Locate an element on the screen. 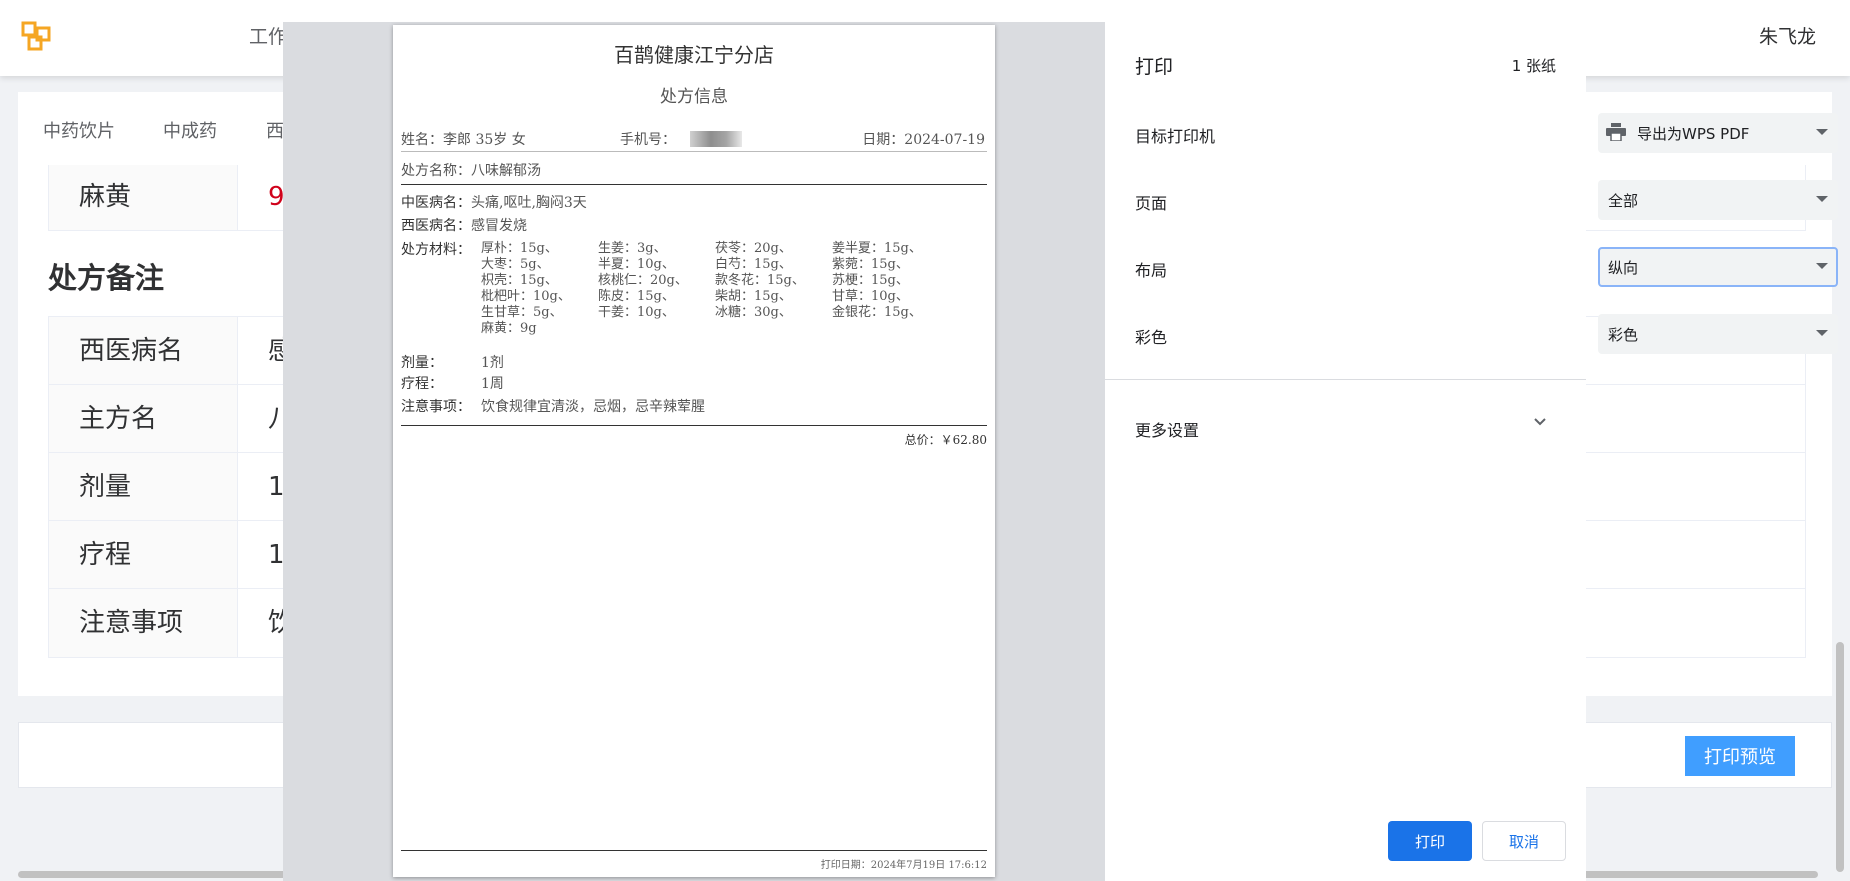  remark-label: 西医病名 is located at coordinates (143, 350).